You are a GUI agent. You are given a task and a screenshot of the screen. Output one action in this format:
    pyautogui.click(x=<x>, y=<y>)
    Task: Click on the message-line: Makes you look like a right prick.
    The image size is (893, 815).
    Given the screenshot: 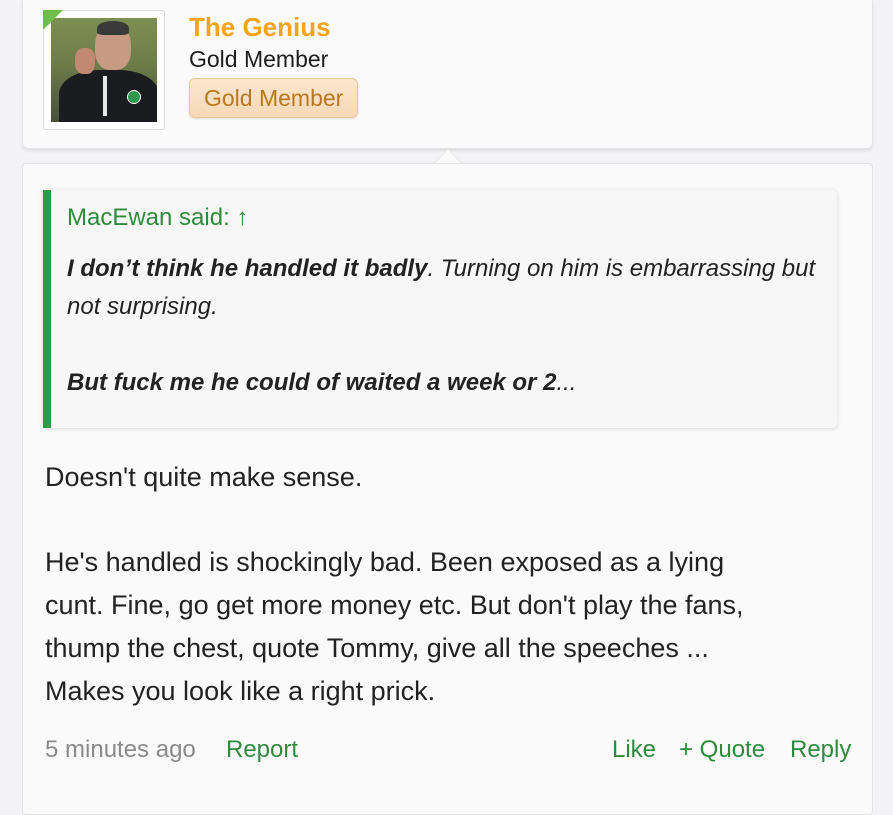 What is the action you would take?
    pyautogui.click(x=240, y=691)
    